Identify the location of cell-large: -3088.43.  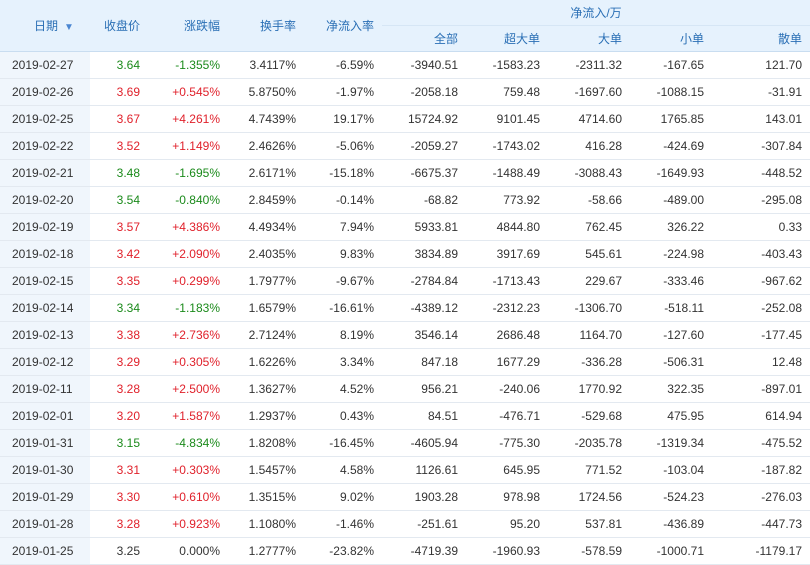
(589, 173).